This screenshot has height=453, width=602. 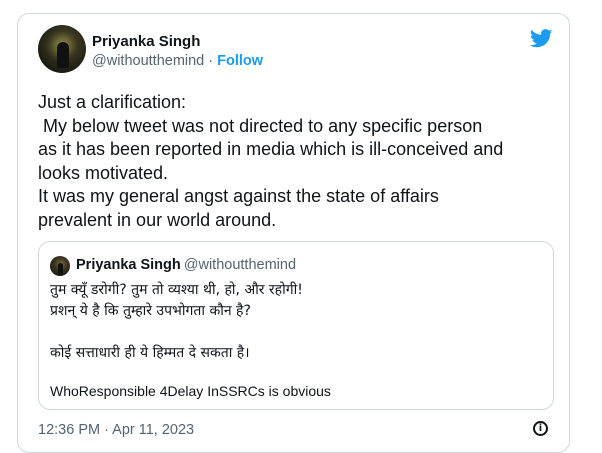 I want to click on author-handle: @withoutthemind, so click(x=148, y=61).